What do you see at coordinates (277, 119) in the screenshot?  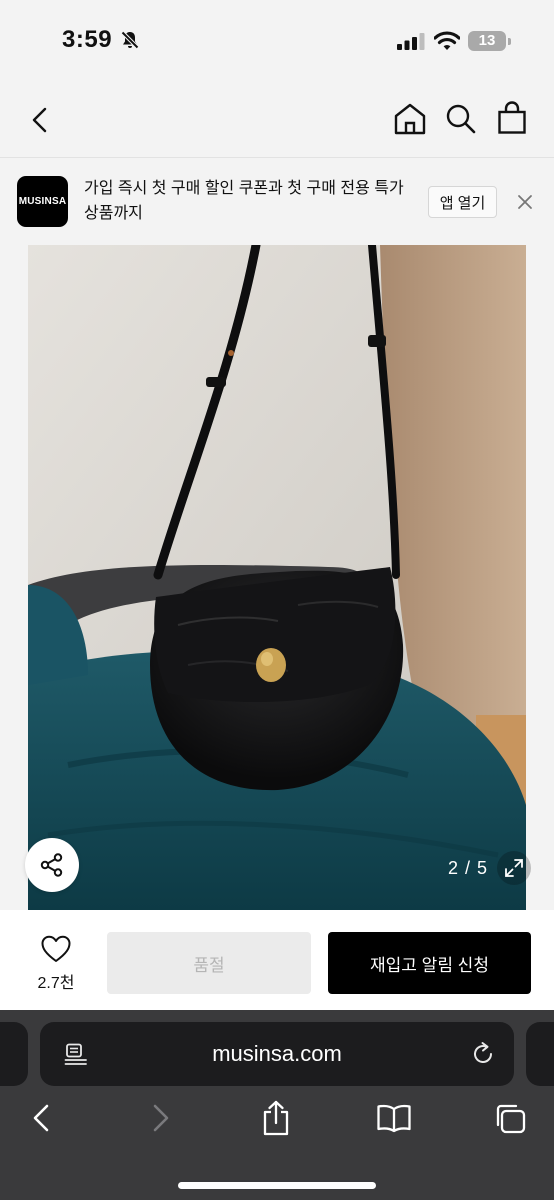 I see `top-navigation` at bounding box center [277, 119].